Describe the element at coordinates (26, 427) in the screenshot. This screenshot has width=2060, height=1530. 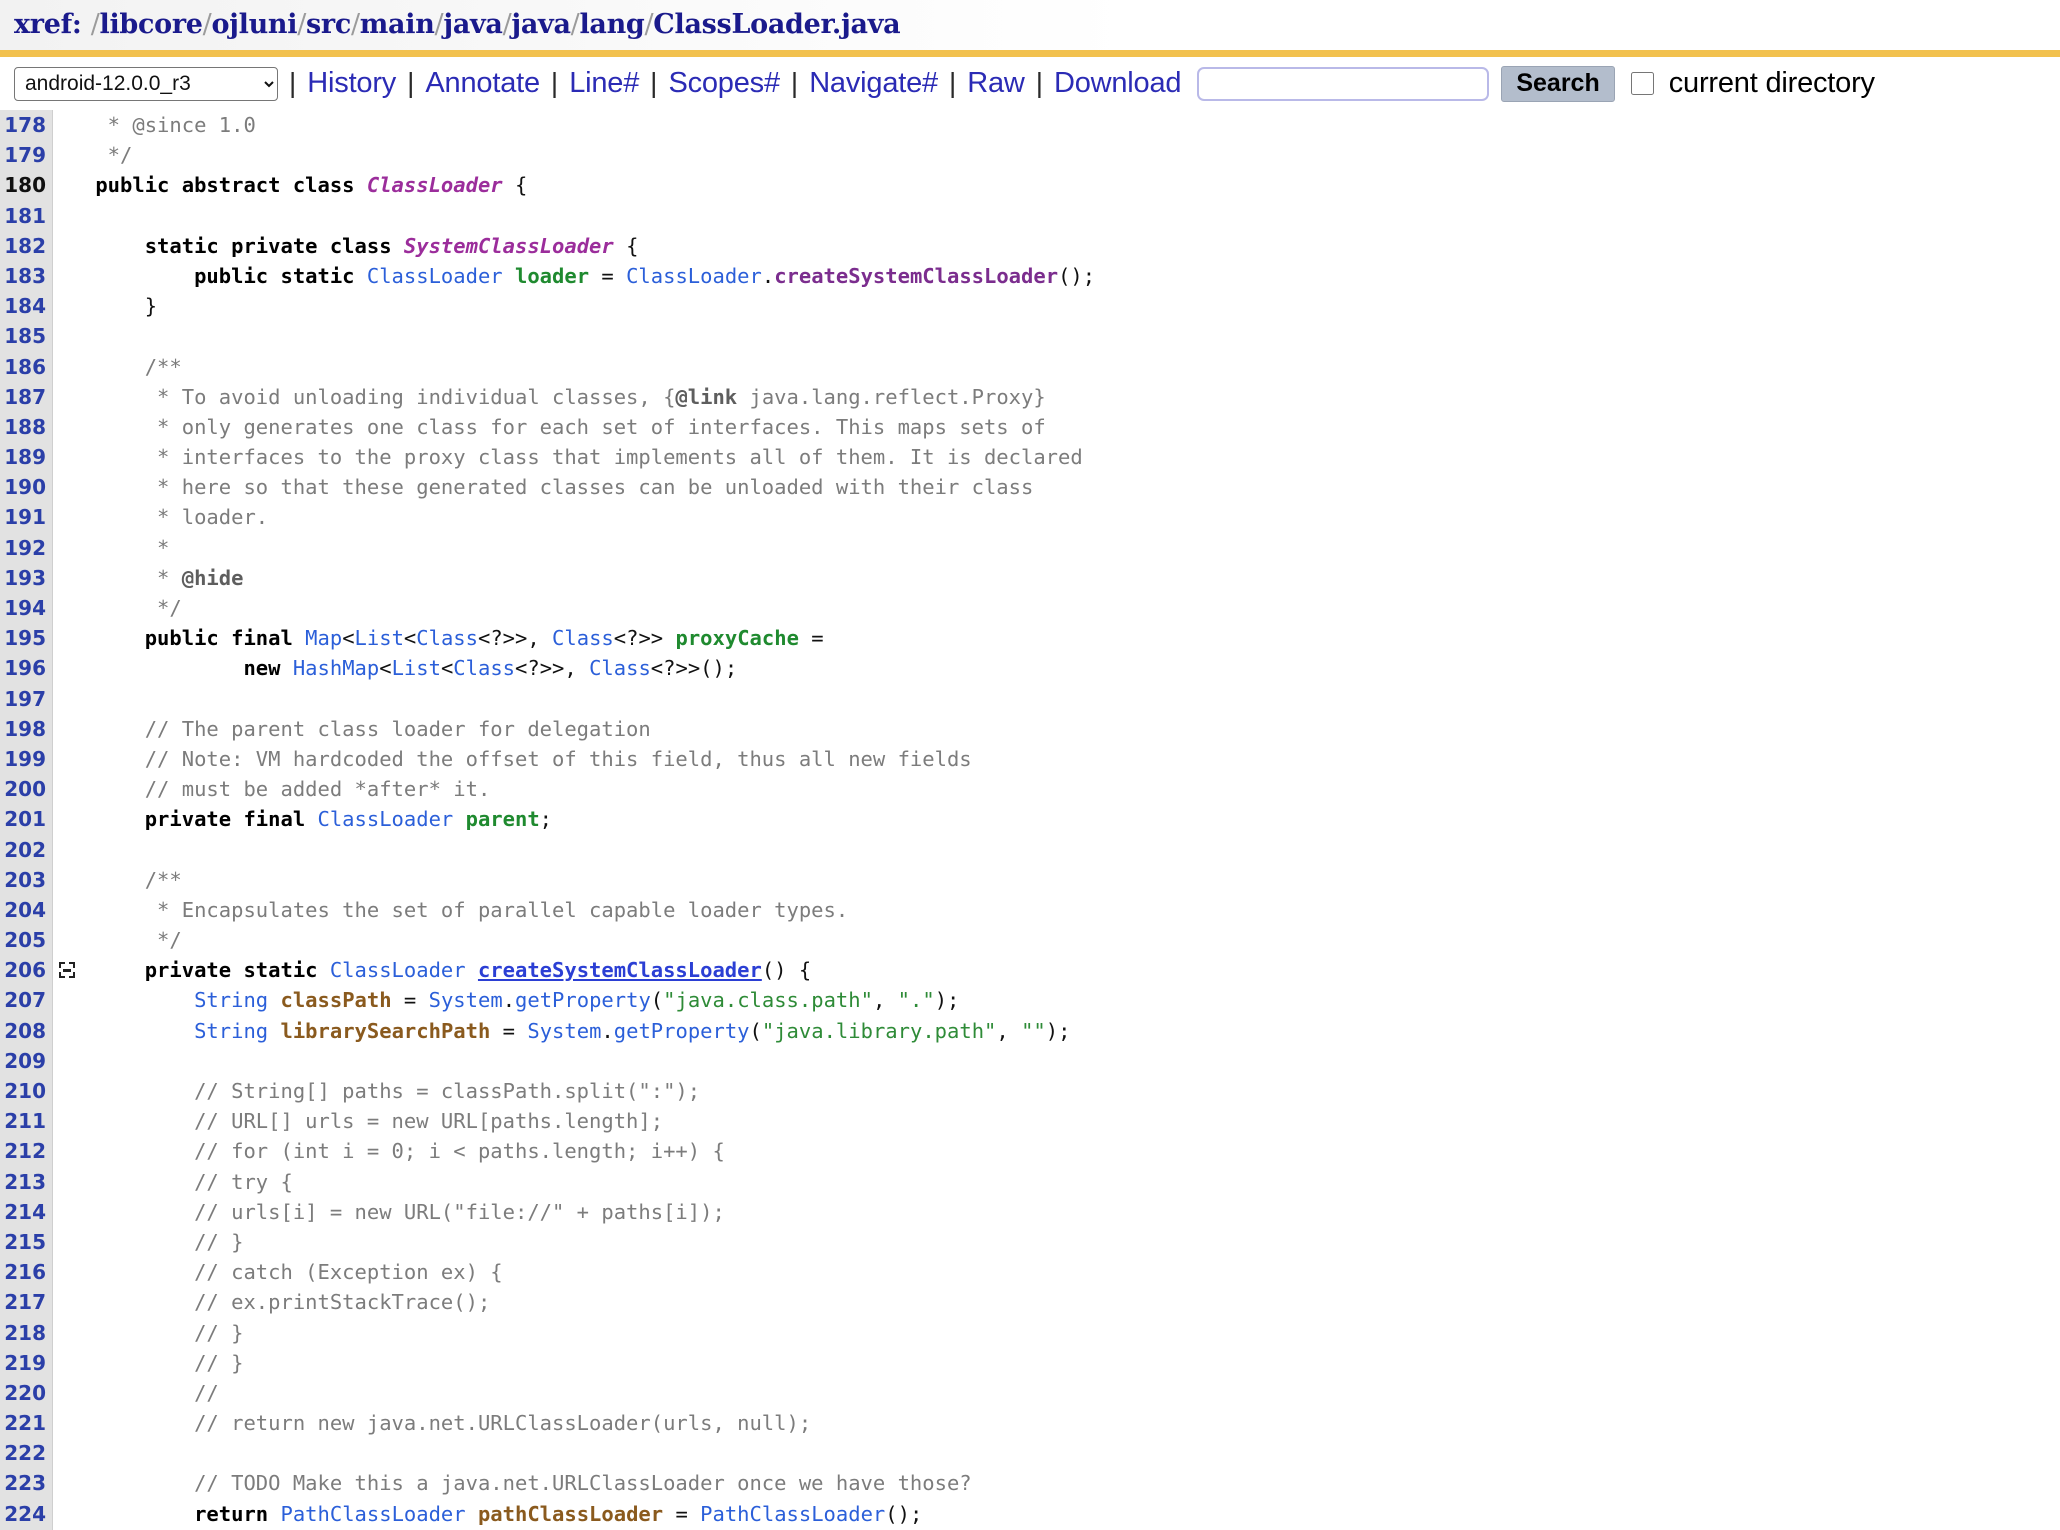
I see `line-number: 188` at that location.